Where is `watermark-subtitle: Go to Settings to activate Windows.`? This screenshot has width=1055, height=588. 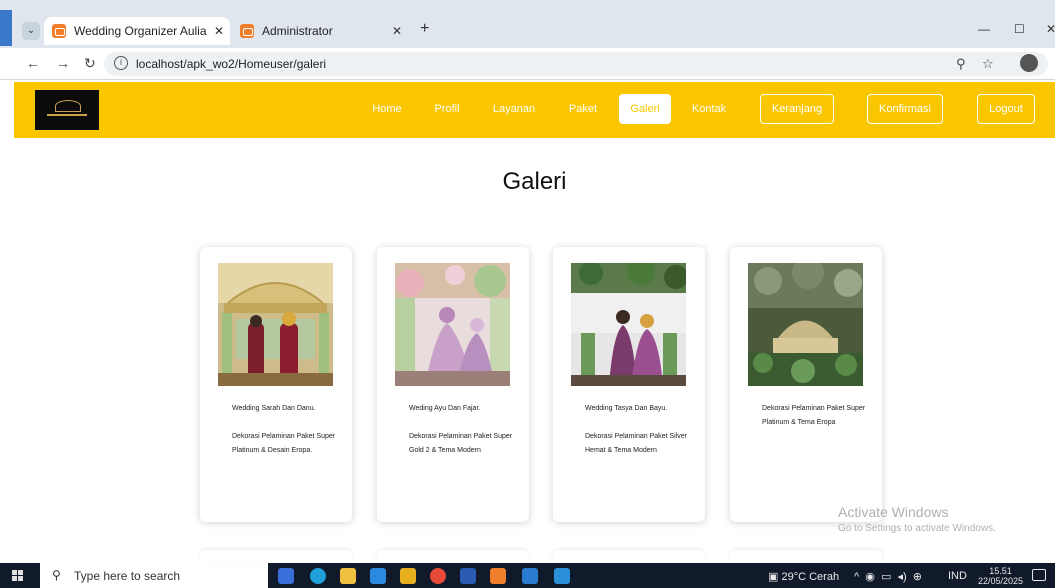
watermark-subtitle: Go to Settings to activate Windows. is located at coordinates (917, 528).